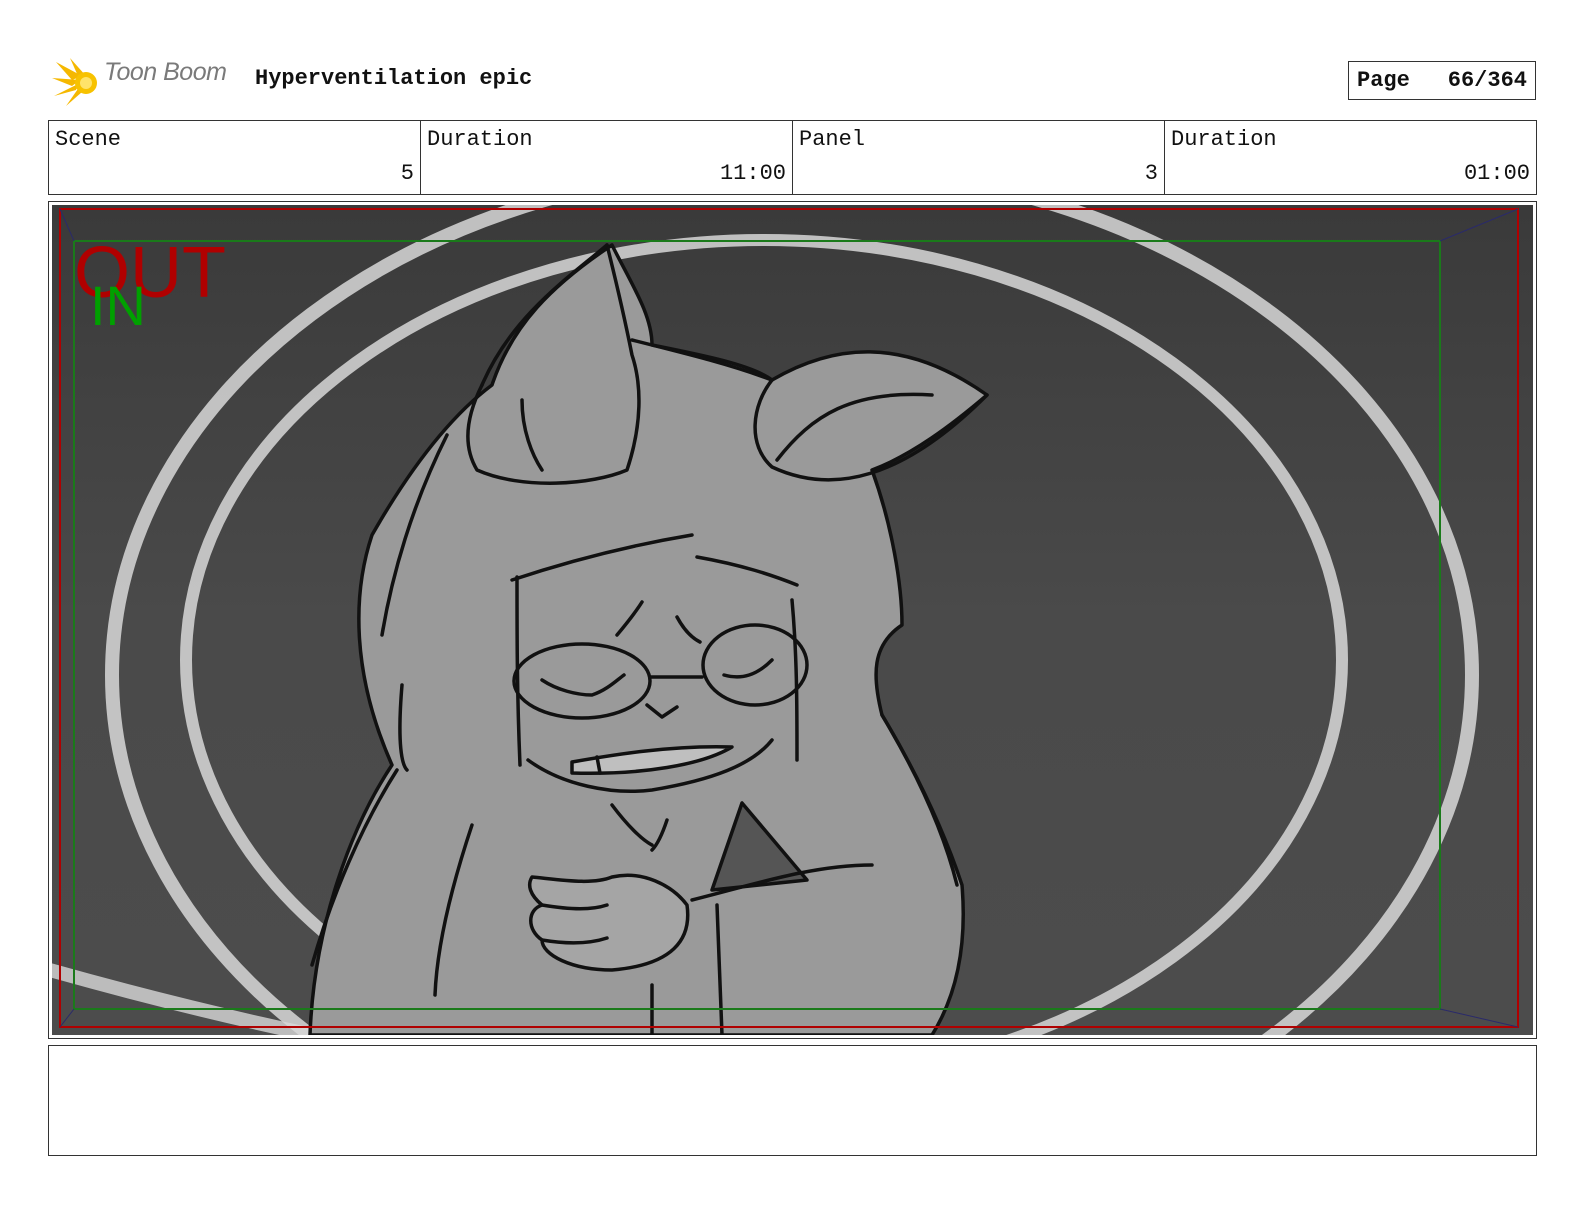 Image resolution: width=1584 pixels, height=1224 pixels. Describe the element at coordinates (1151, 173) in the screenshot. I see `panel-value: 3` at that location.